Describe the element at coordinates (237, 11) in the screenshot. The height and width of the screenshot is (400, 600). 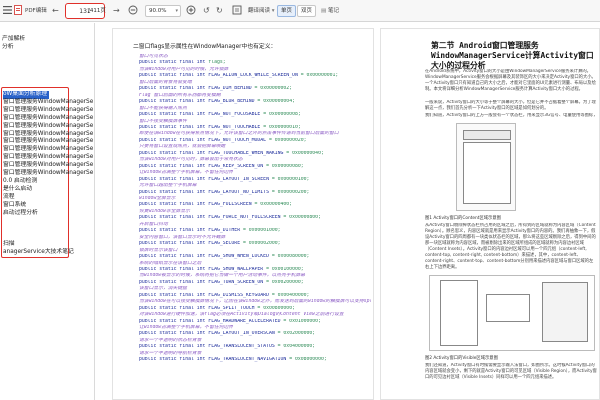
I see `fit-page-icon` at that location.